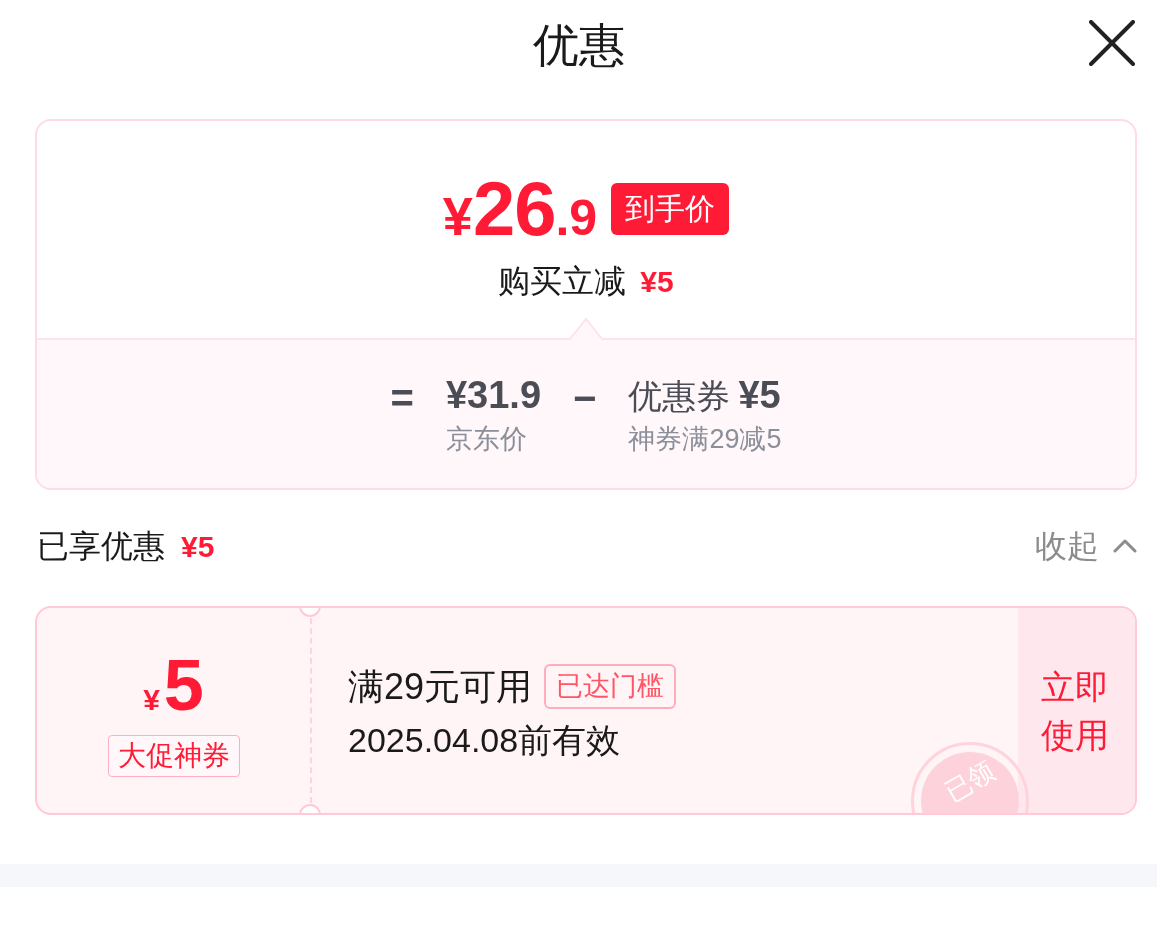 The image size is (1157, 938). I want to click on saving-label: 购买立减, so click(562, 281).